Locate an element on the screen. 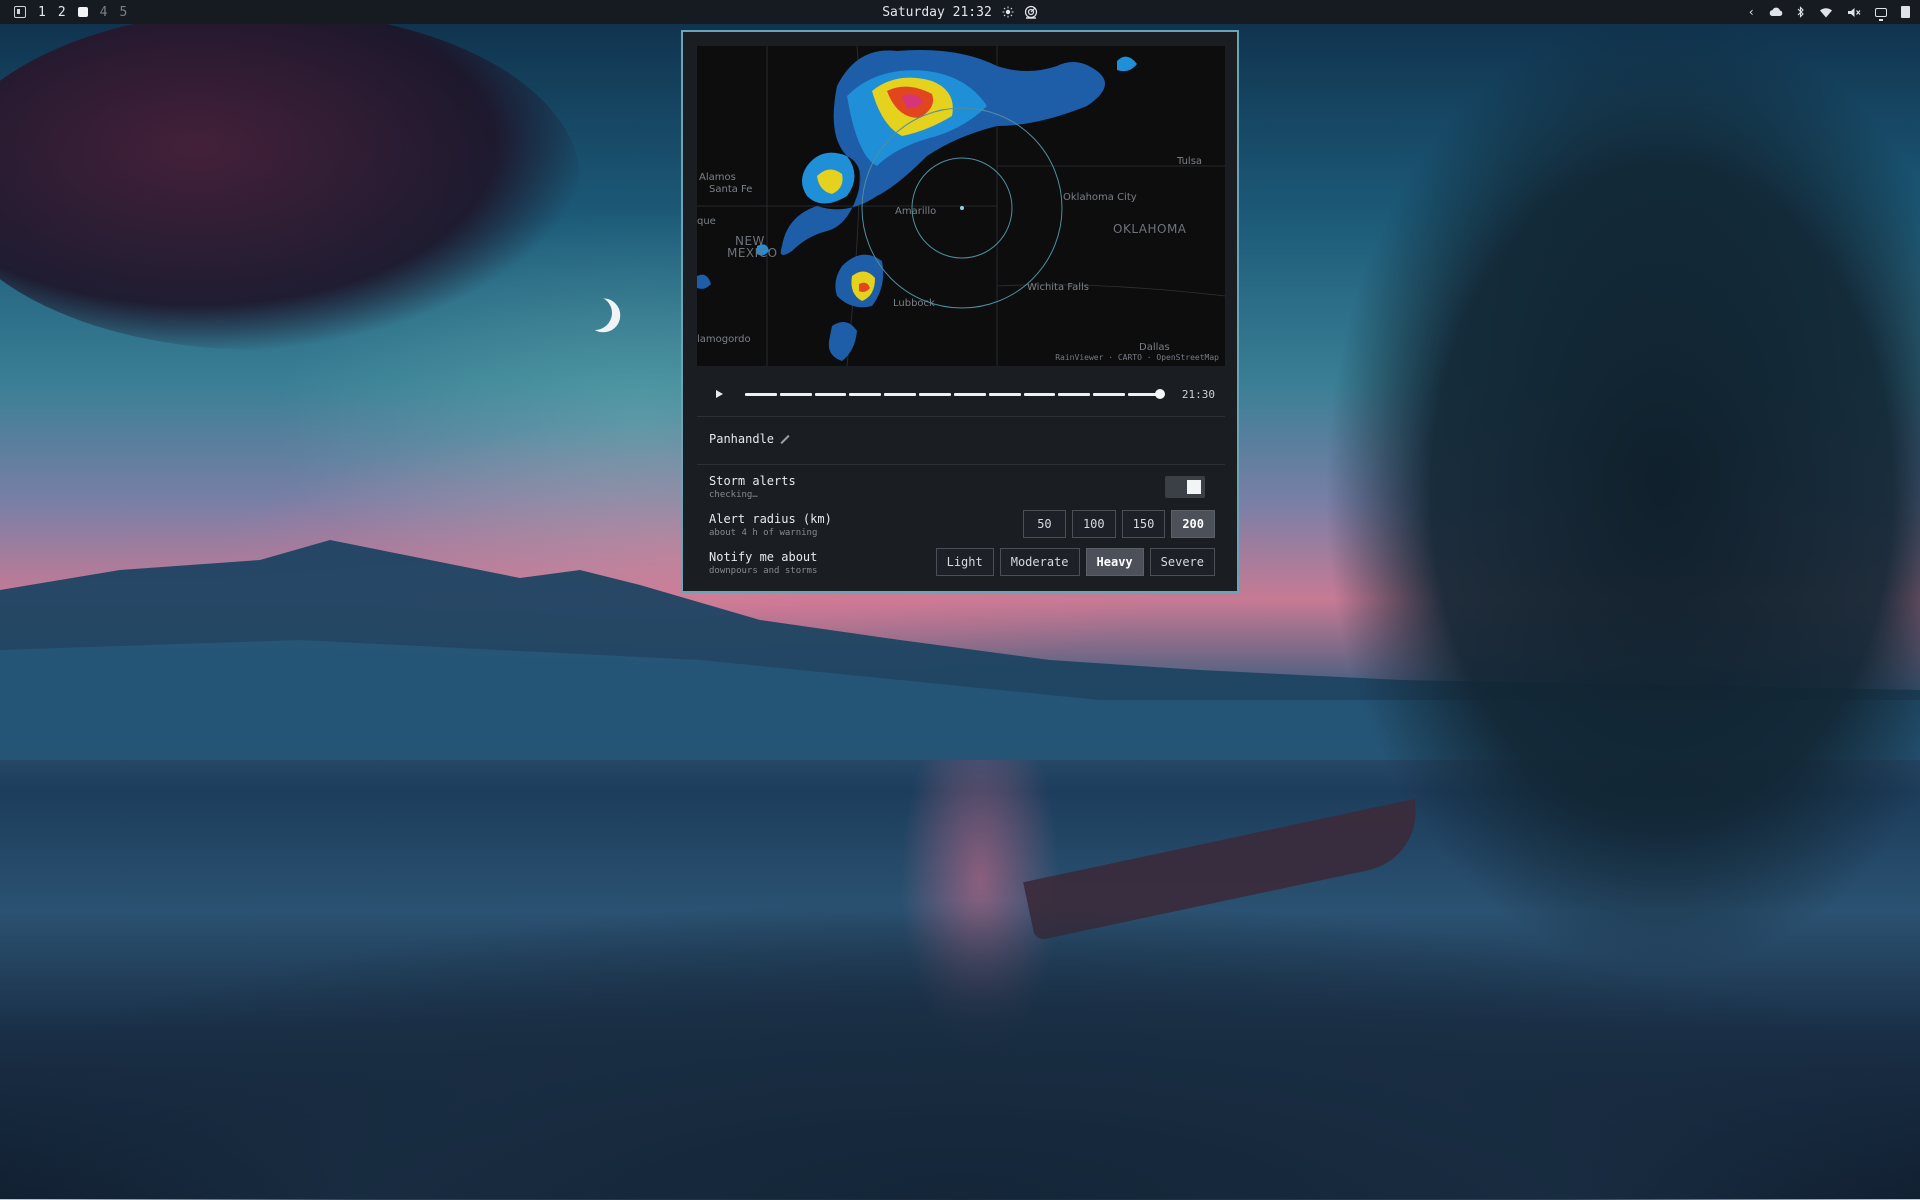  location-name: Panhandle is located at coordinates (742, 439).